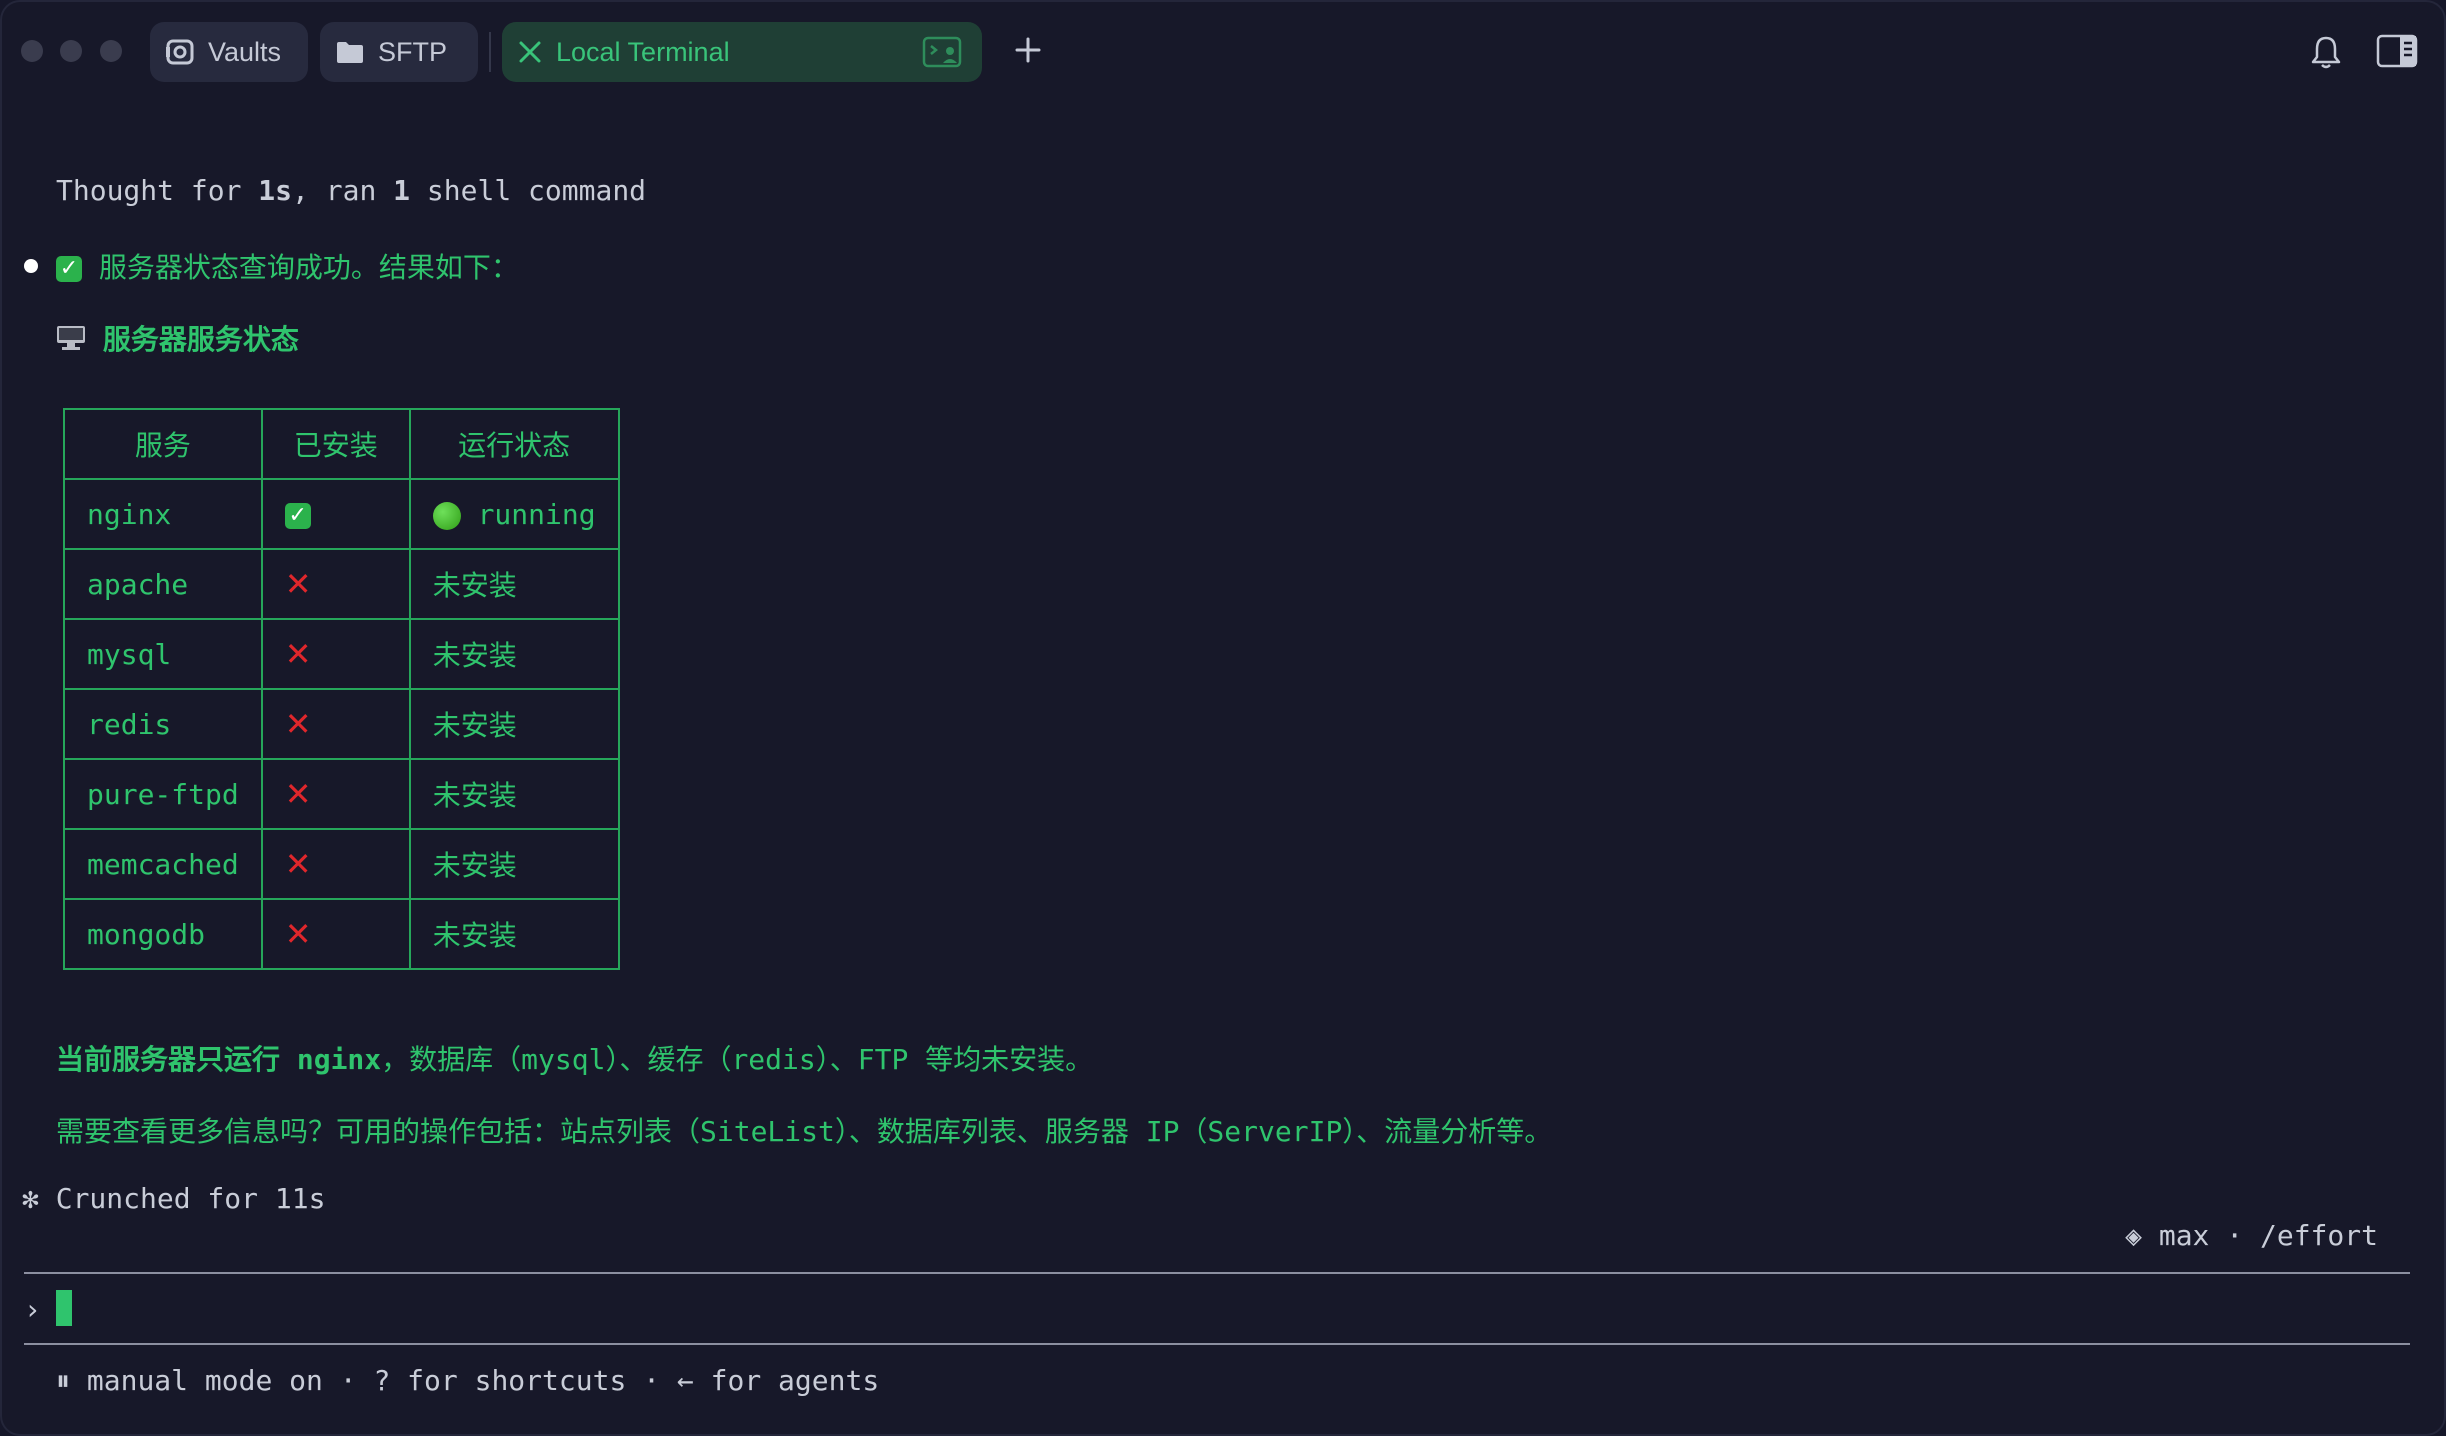 The width and height of the screenshot is (2446, 1436). What do you see at coordinates (335, 444) in the screenshot?
I see `column-header: 已安装` at bounding box center [335, 444].